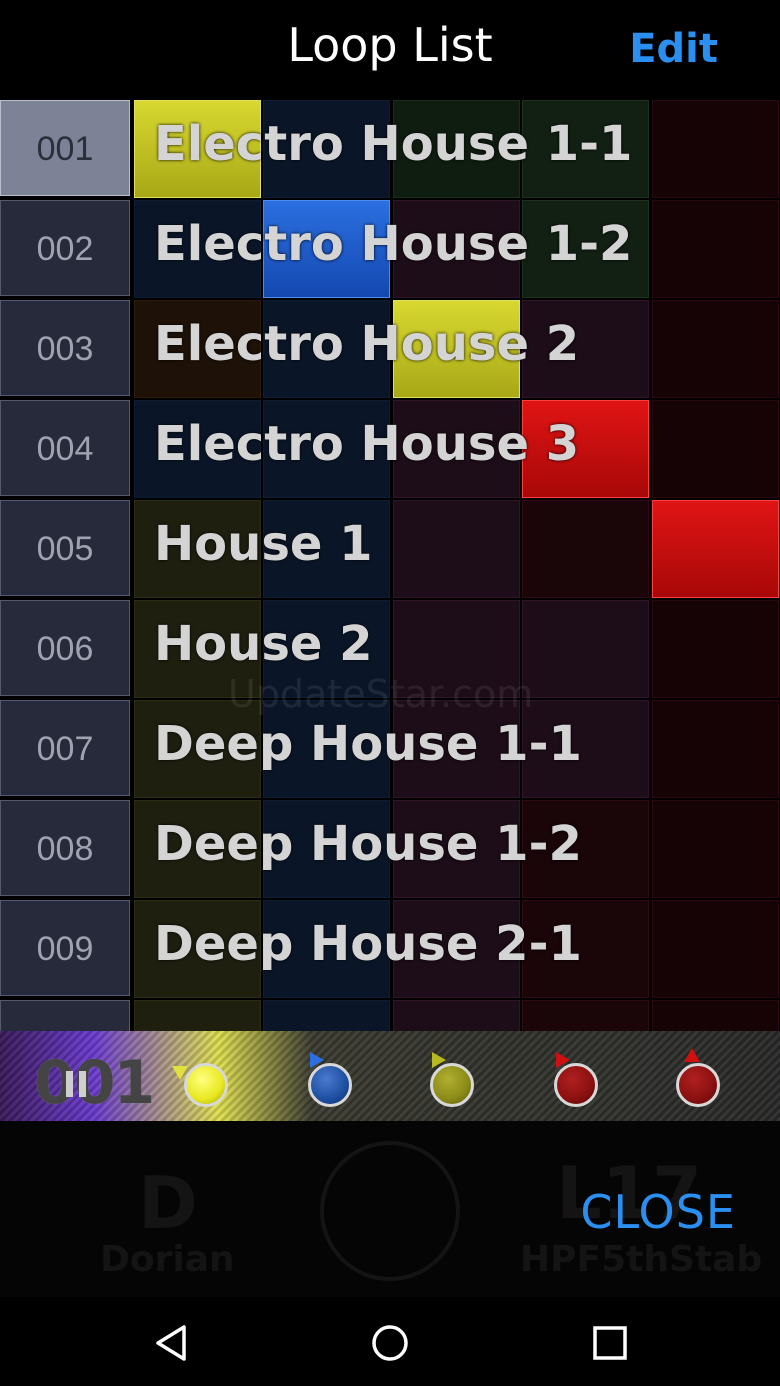  What do you see at coordinates (65, 1015) in the screenshot?
I see `row-number` at bounding box center [65, 1015].